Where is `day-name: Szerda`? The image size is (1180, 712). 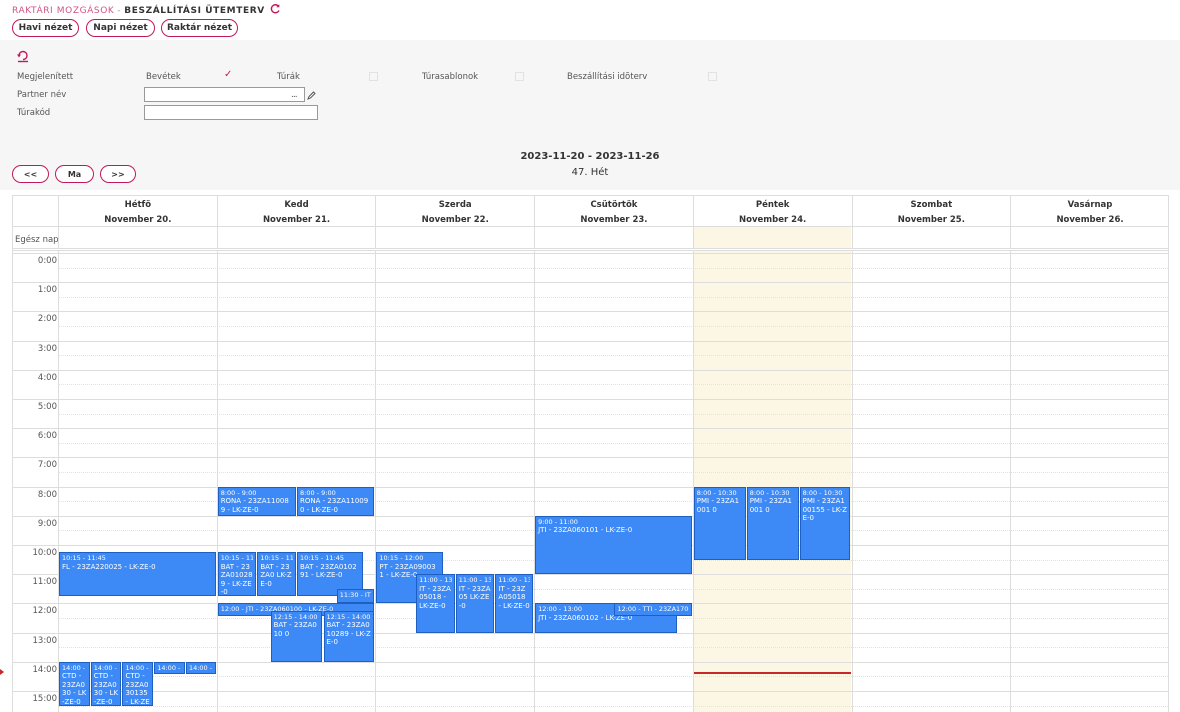 day-name: Szerda is located at coordinates (455, 205).